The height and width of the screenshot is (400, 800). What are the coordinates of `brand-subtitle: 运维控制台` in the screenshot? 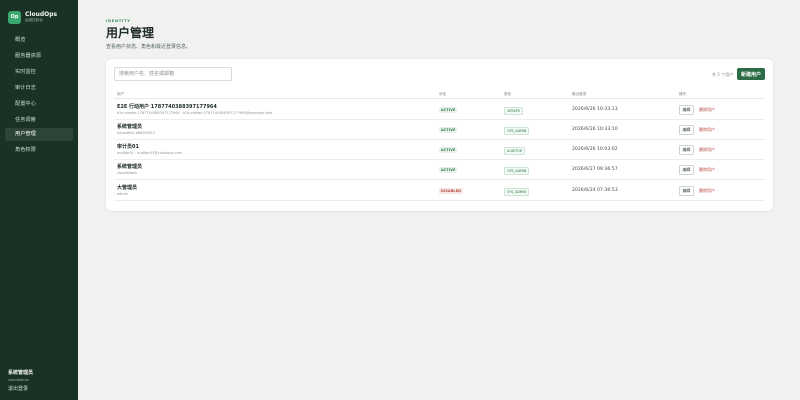 It's located at (34, 20).